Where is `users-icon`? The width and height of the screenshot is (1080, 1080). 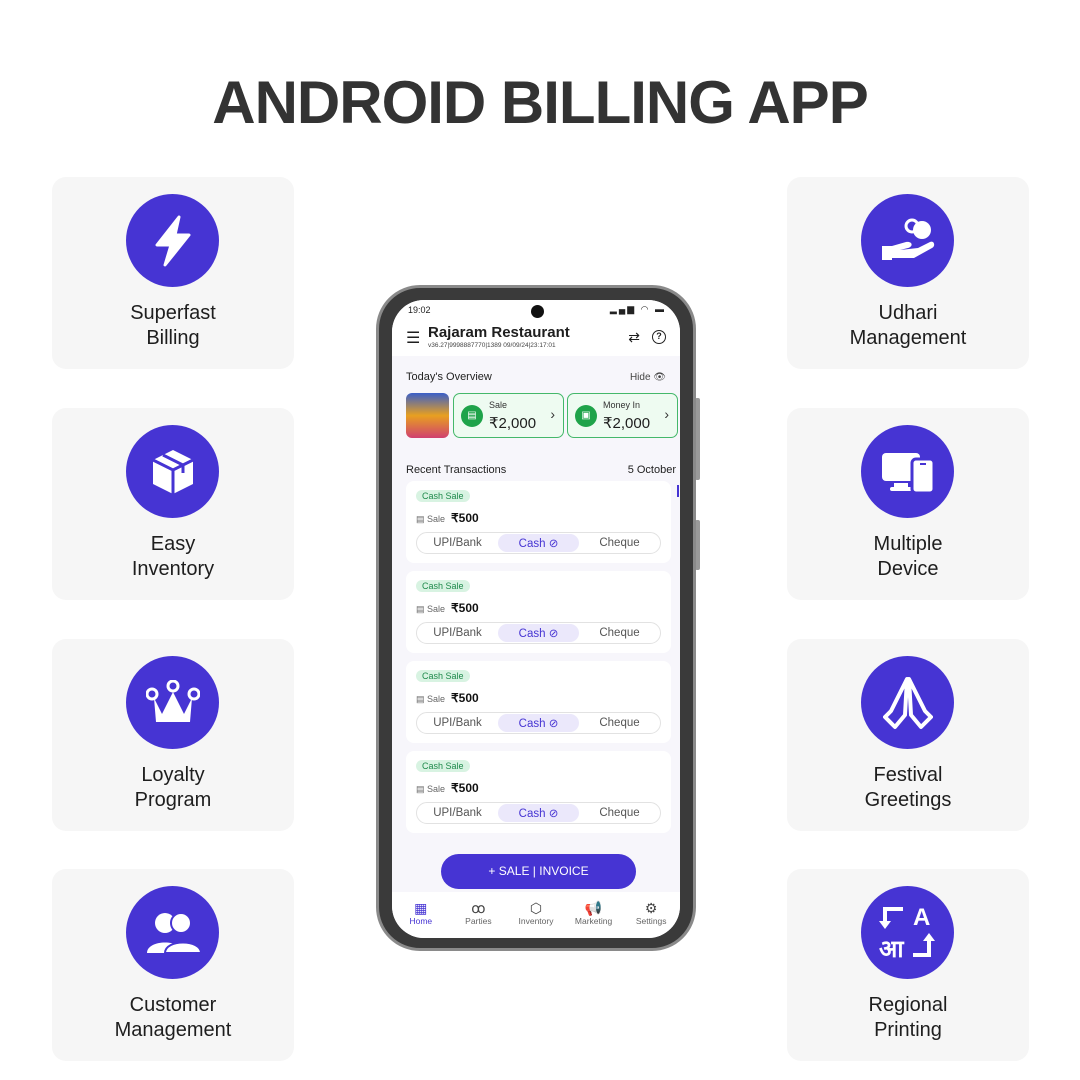
users-icon is located at coordinates (172, 932).